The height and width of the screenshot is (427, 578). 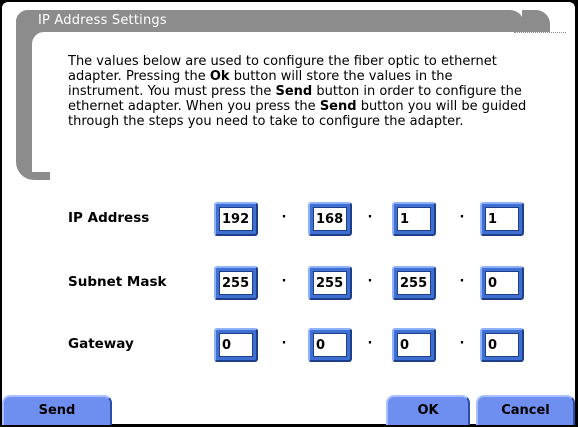 I want to click on subnet-octet-2: 255, so click(x=330, y=283).